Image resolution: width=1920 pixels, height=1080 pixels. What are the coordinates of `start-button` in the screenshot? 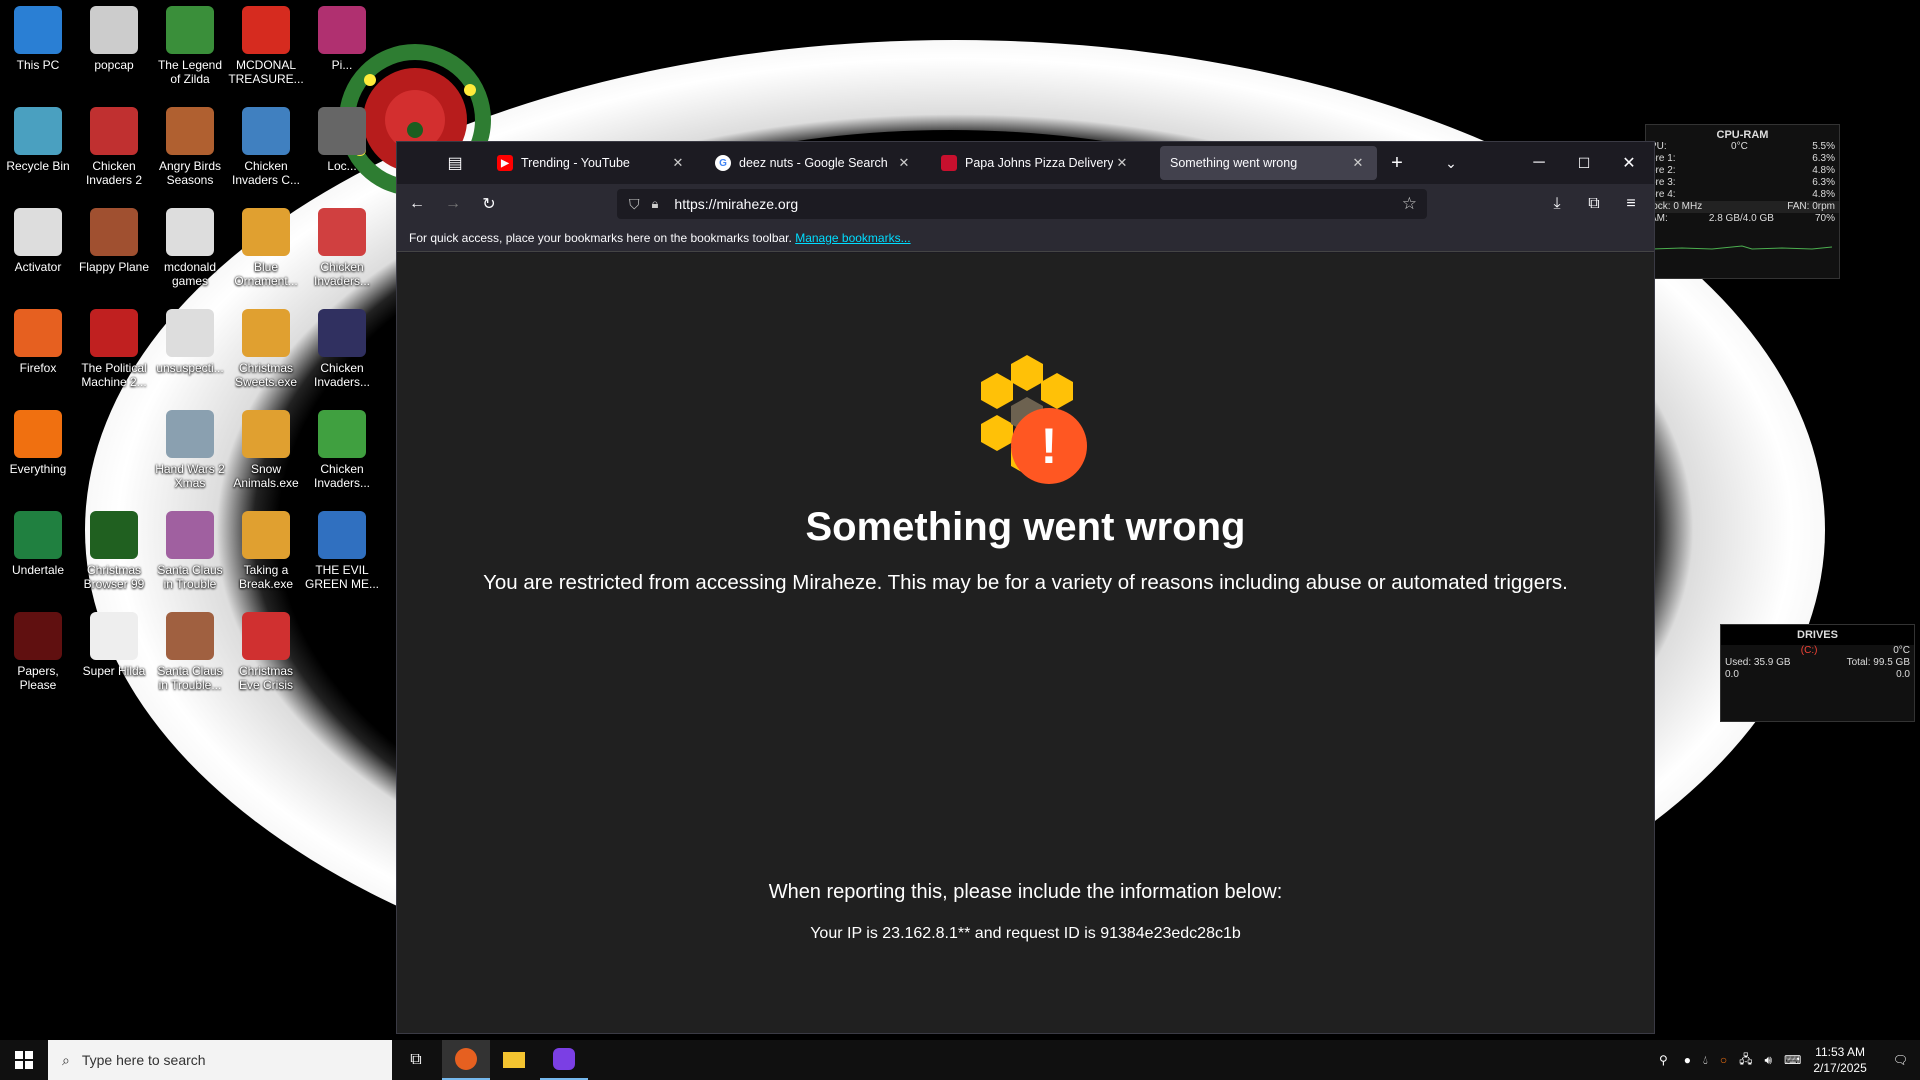 It's located at (24, 1060).